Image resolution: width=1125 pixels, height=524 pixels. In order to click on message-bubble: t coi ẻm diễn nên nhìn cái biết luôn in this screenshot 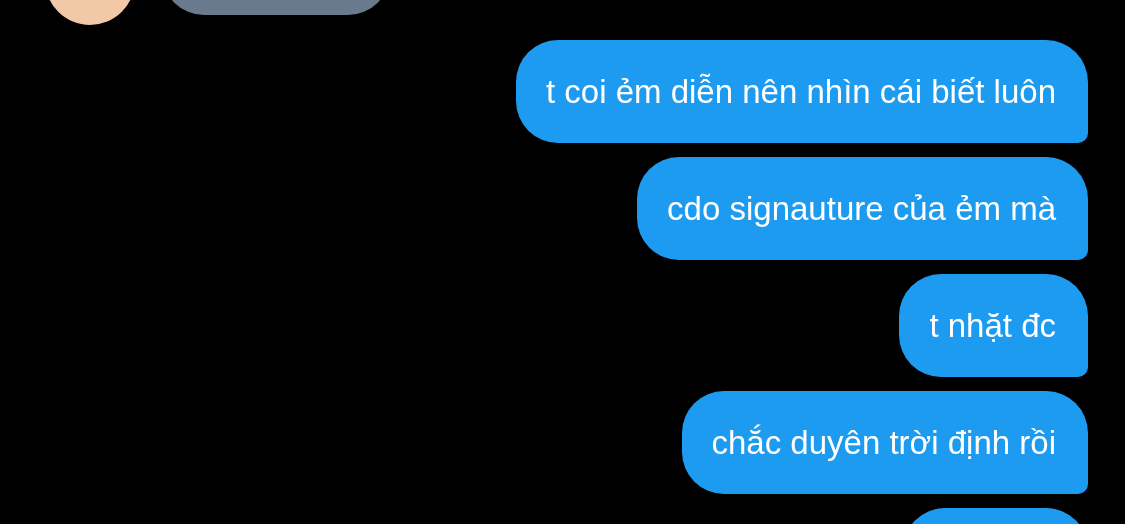, I will do `click(802, 91)`.